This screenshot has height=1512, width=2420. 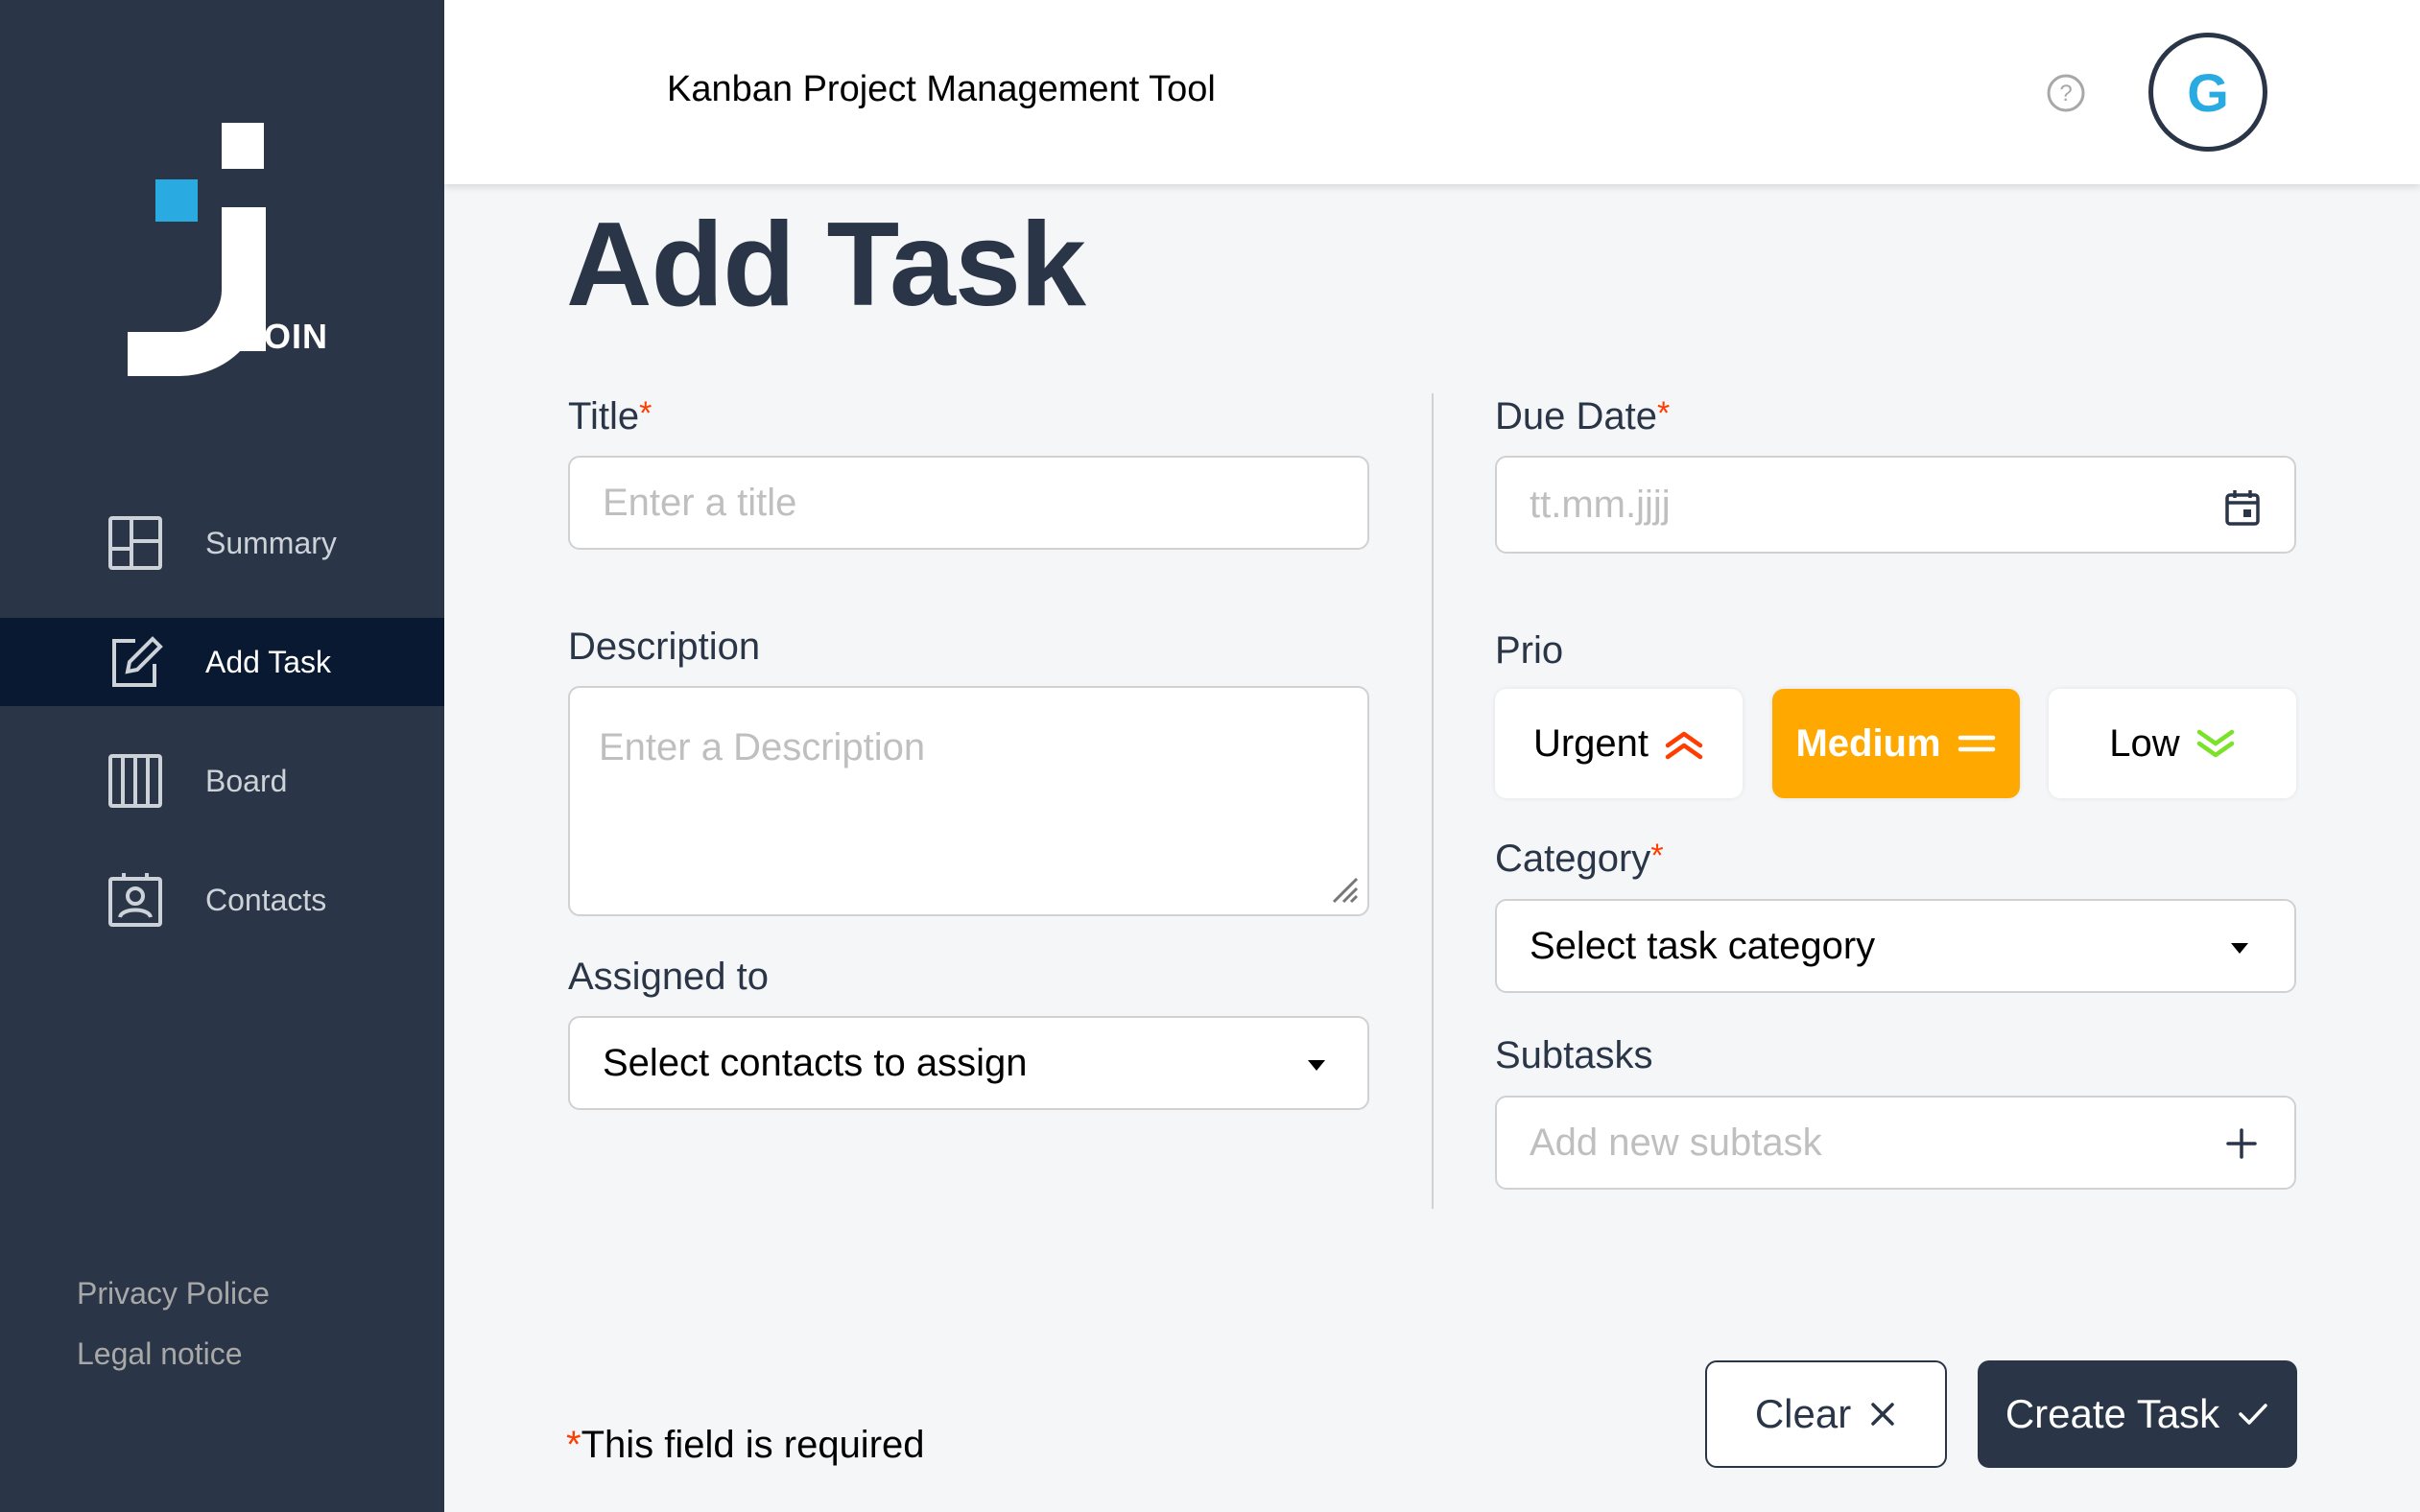 What do you see at coordinates (136, 662) in the screenshot?
I see `add-task-icon` at bounding box center [136, 662].